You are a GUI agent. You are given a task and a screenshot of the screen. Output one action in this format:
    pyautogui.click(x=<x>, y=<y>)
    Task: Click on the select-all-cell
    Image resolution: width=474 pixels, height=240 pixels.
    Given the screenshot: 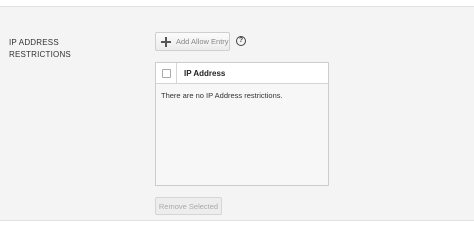 What is the action you would take?
    pyautogui.click(x=166, y=73)
    